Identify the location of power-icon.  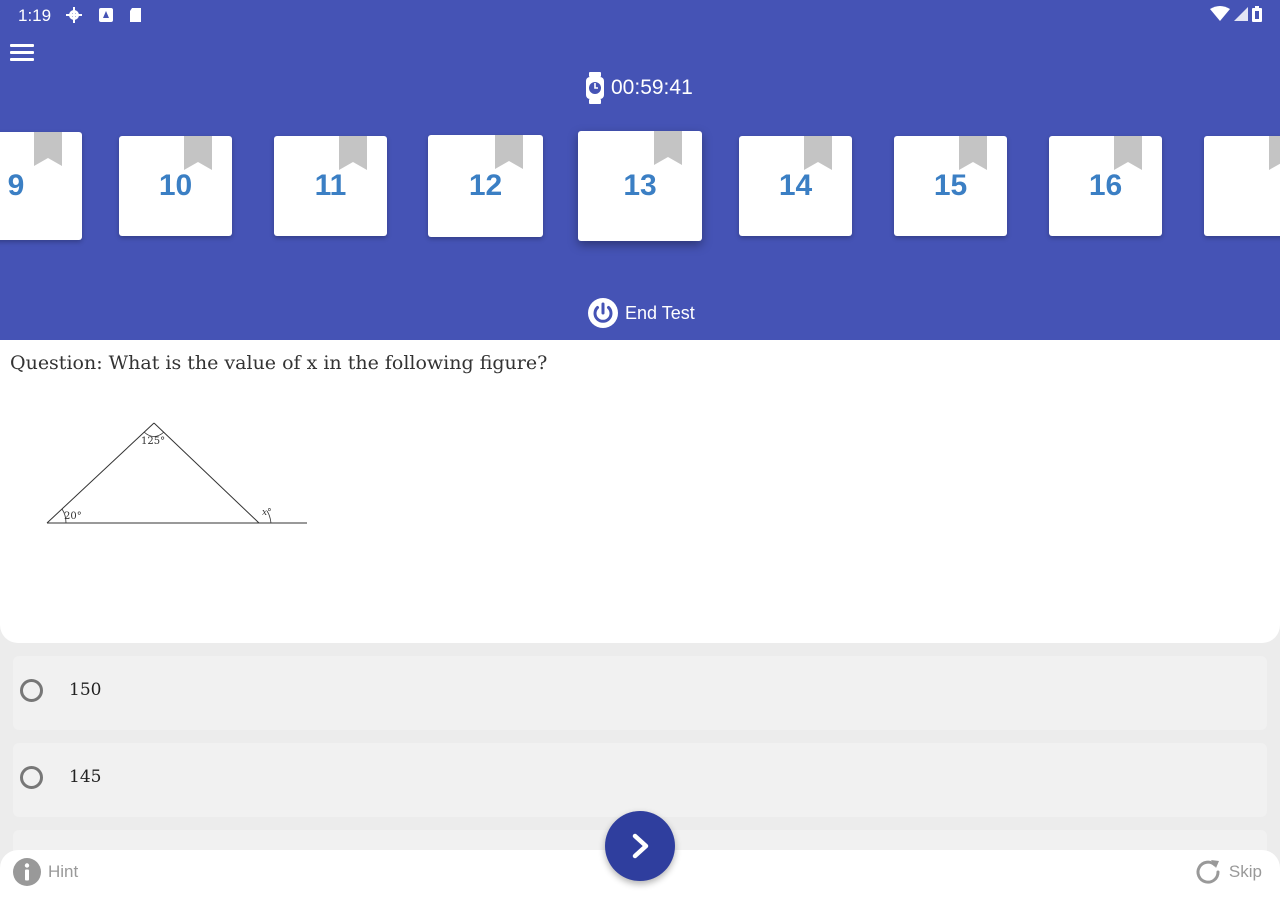
(603, 313).